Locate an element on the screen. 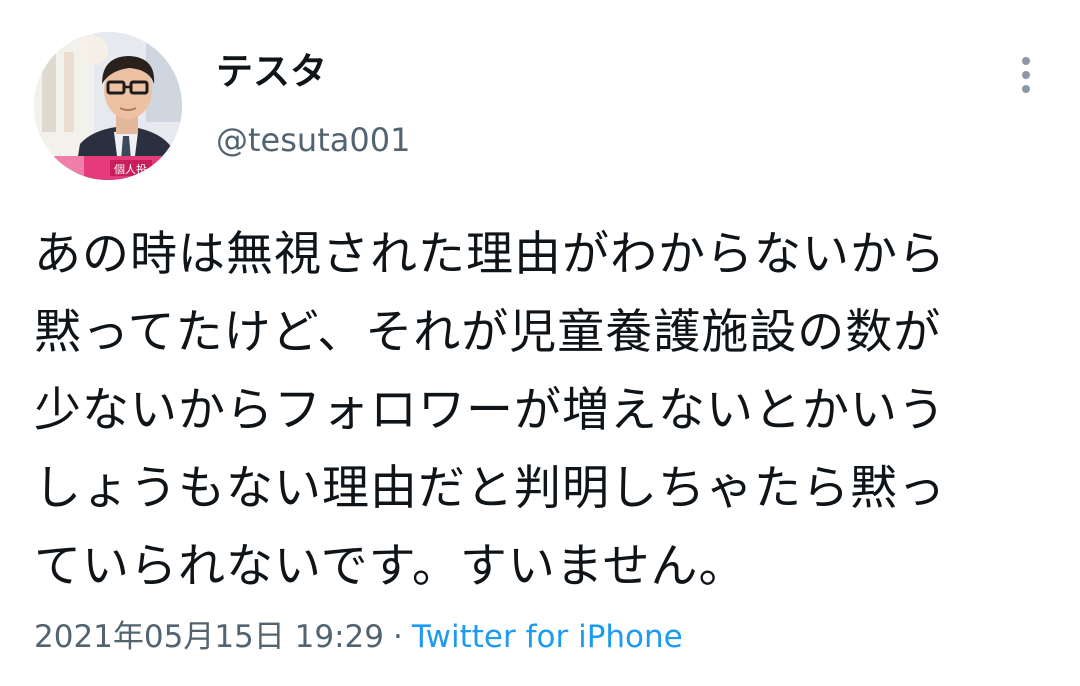 The width and height of the screenshot is (1080, 686). tweet-text-line: 少ないからフォロワーが増えないとかいう is located at coordinates (490, 410).